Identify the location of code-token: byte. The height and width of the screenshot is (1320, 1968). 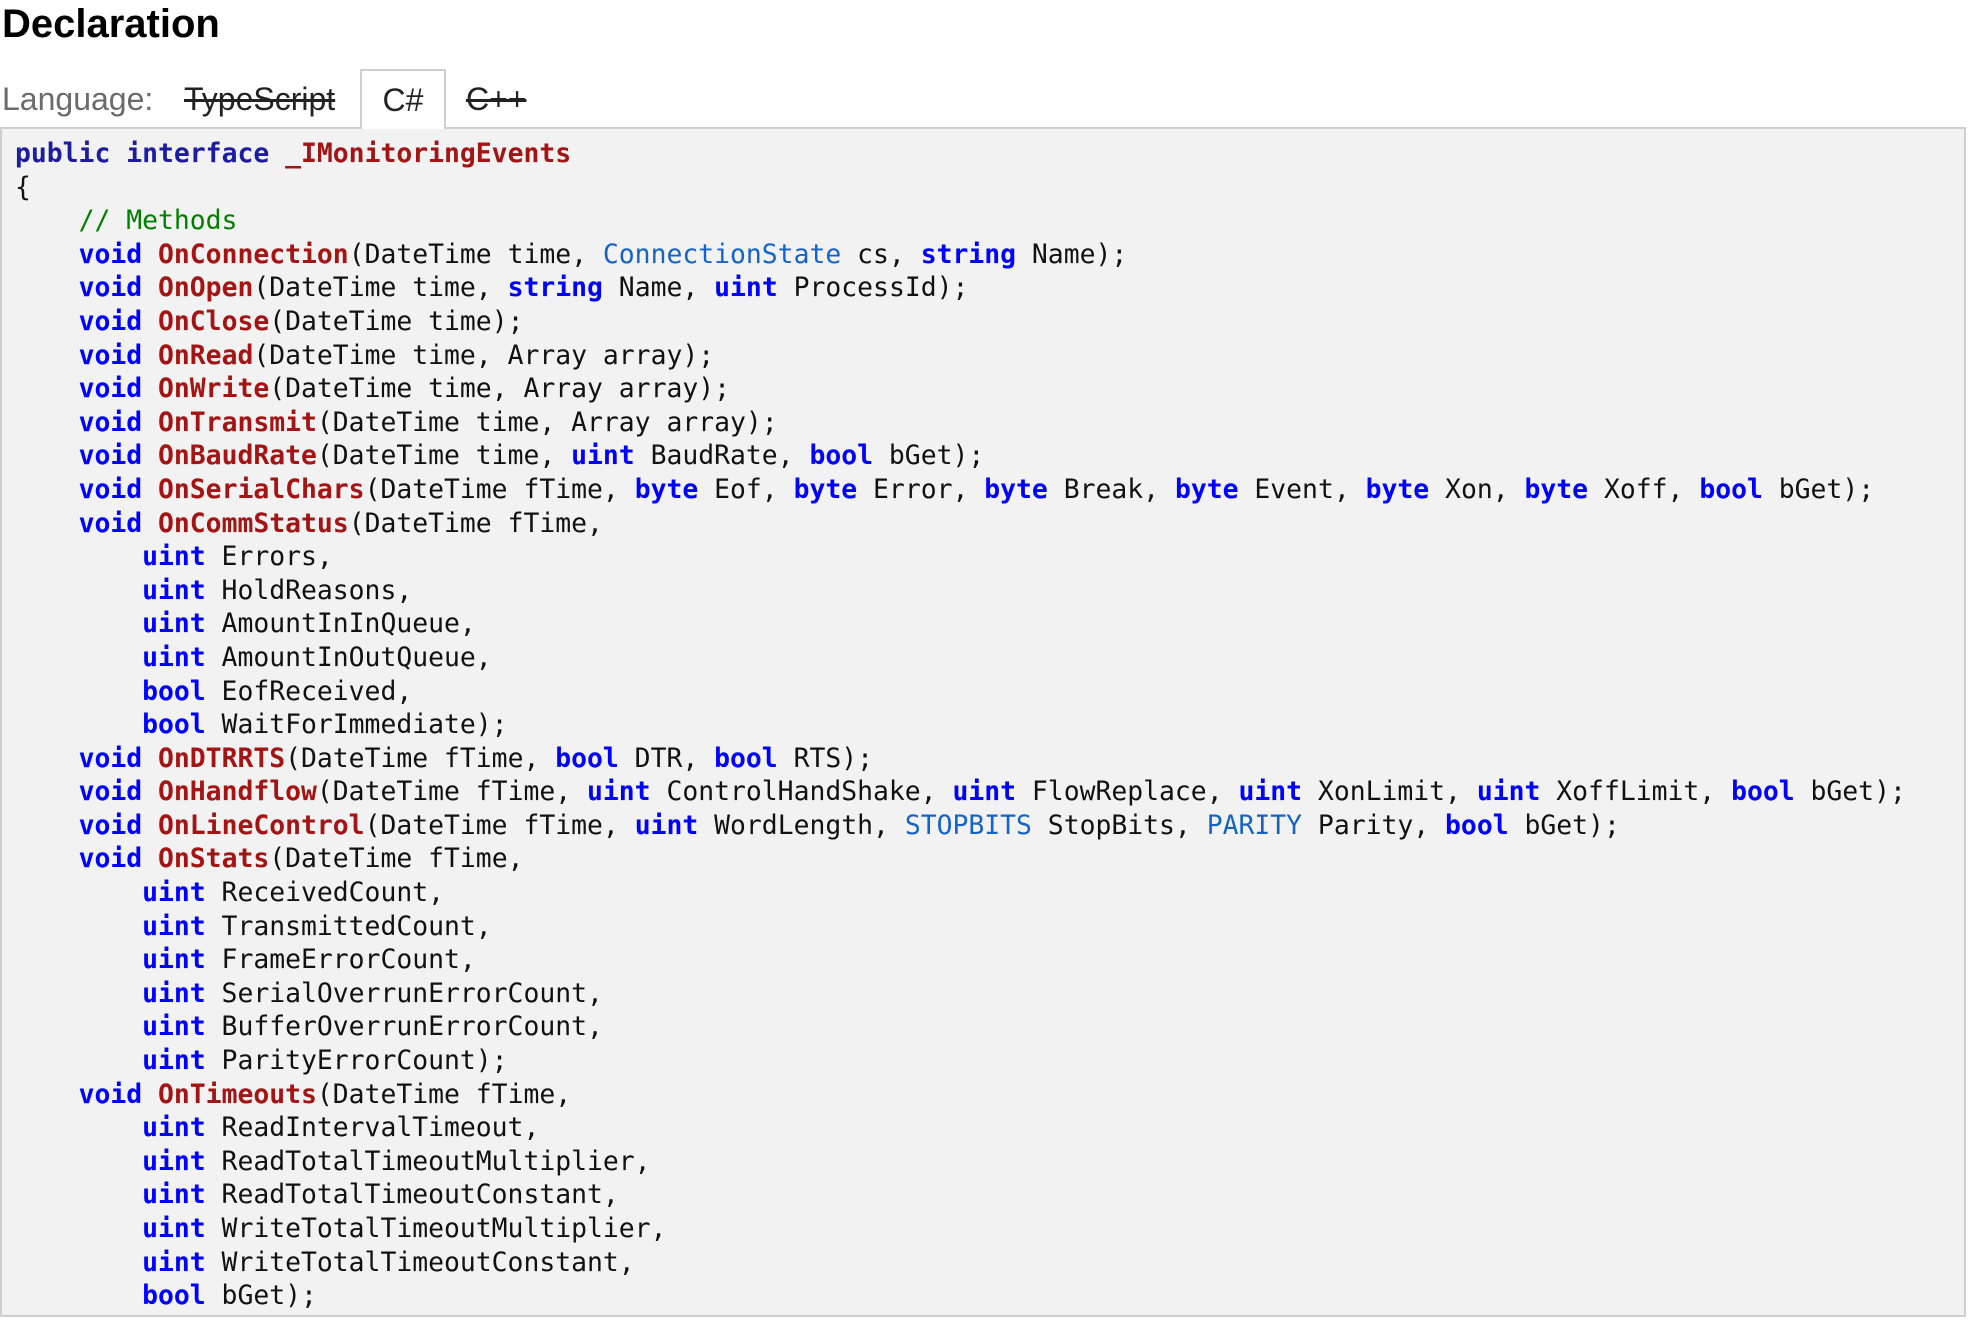
(825, 489).